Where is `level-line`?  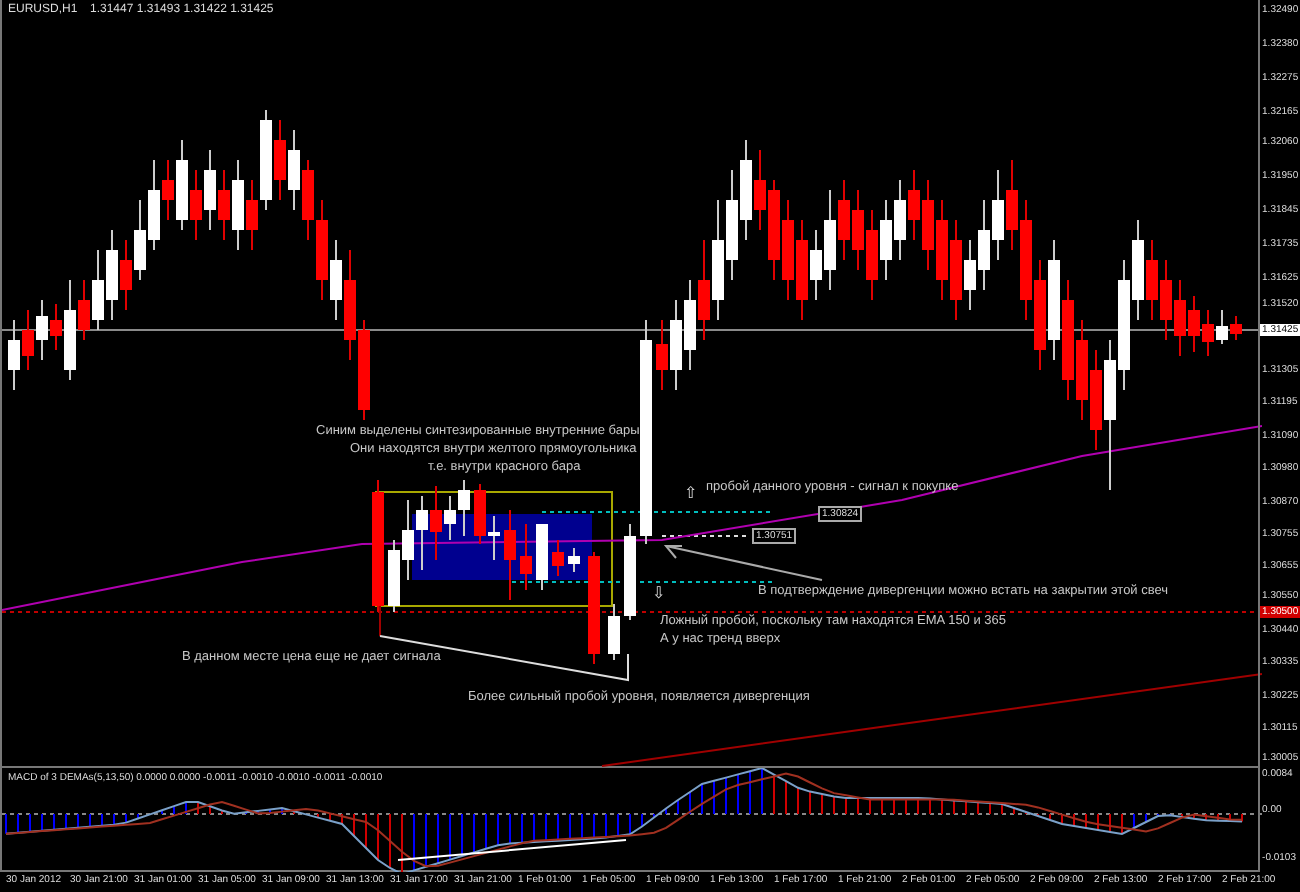
level-line is located at coordinates (704, 536).